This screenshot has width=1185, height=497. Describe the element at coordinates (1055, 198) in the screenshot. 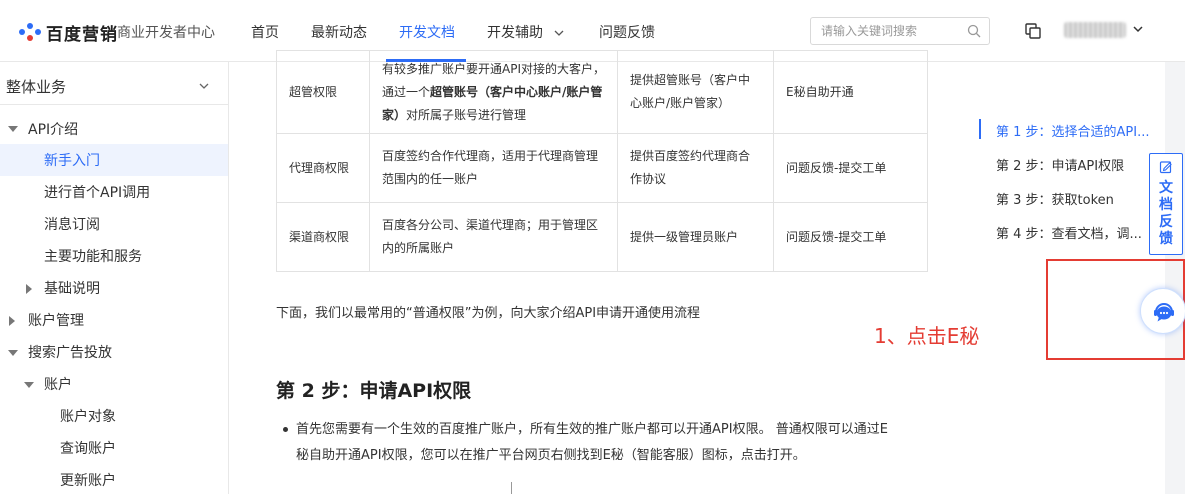

I see `toc-item-step-3: 第 3 步：获取token` at that location.